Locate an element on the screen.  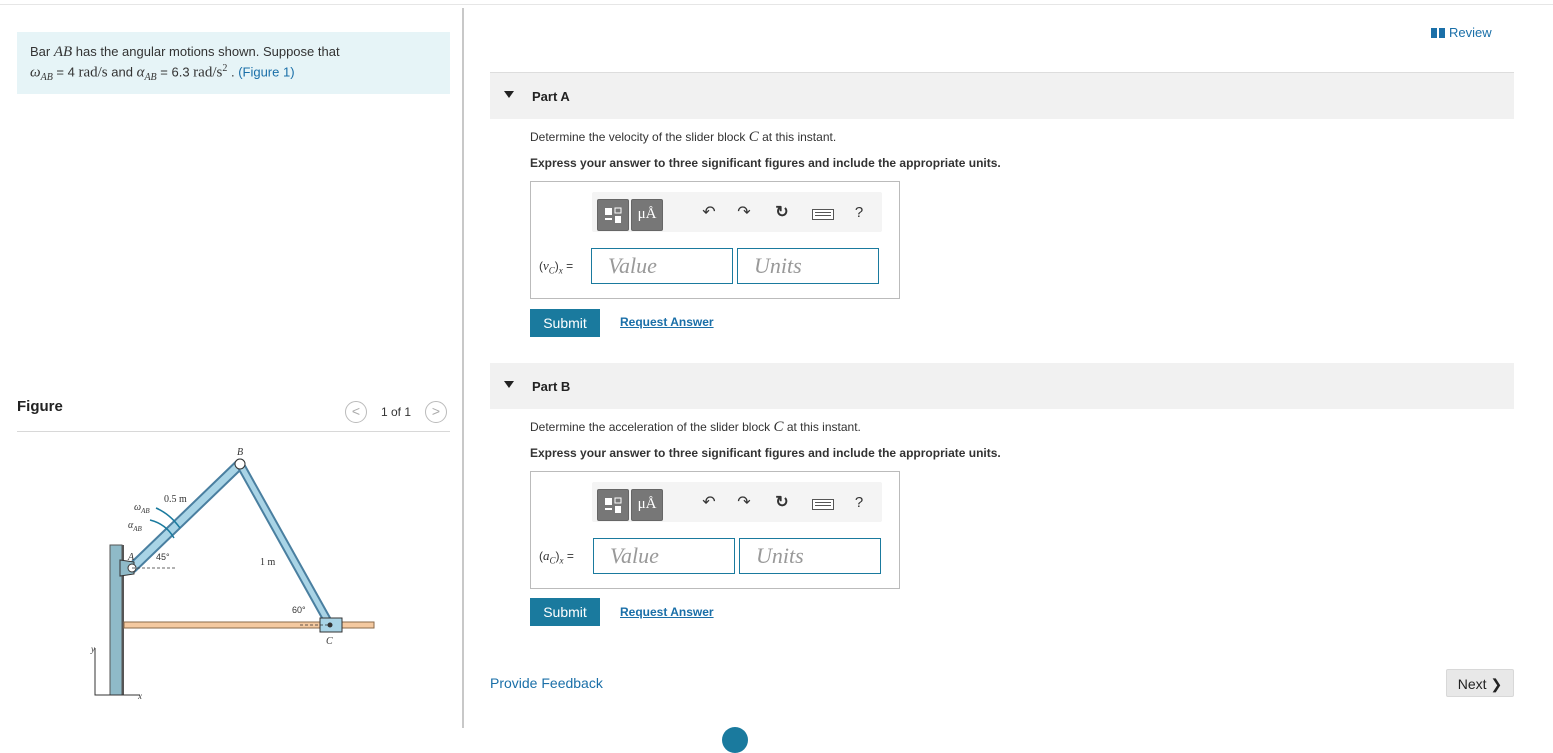
chevron-right-icon: > is located at coordinates (436, 411).